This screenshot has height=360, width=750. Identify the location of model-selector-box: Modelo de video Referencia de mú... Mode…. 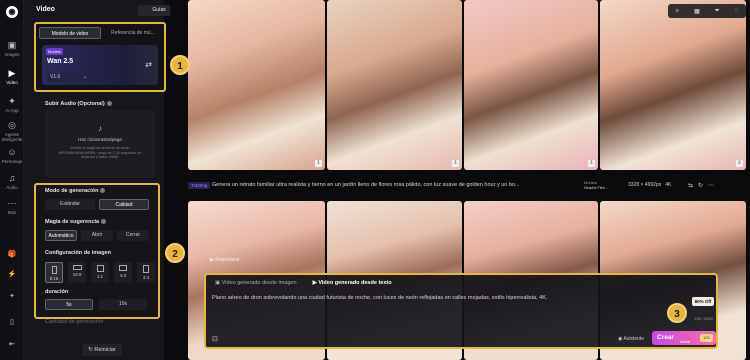
(100, 57).